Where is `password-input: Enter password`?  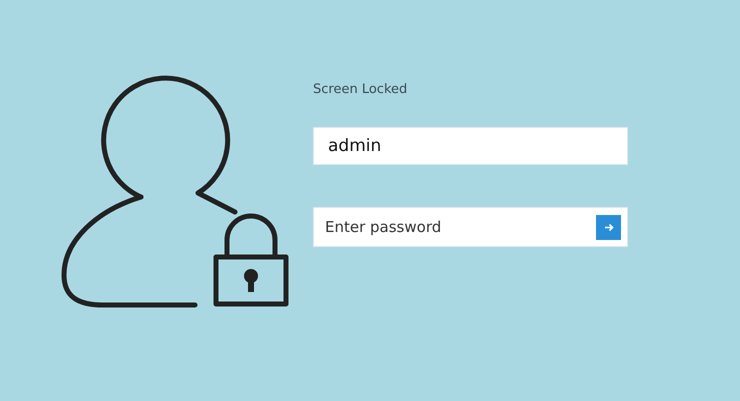
password-input: Enter password is located at coordinates (459, 227).